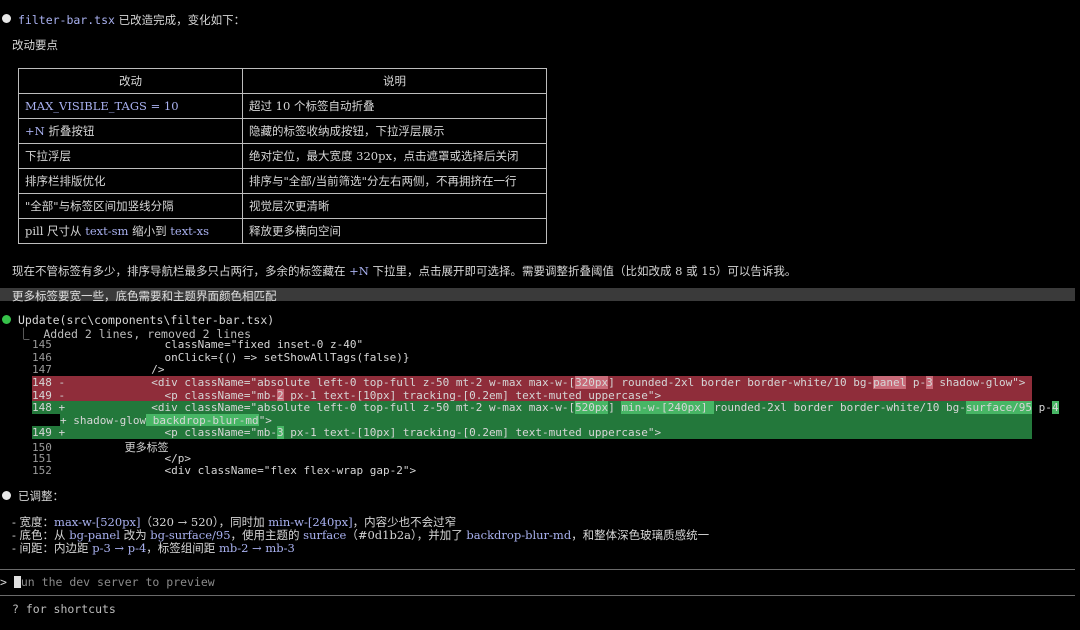 Image resolution: width=1080 pixels, height=630 pixels. I want to click on table-cell: "全部"与标签区间加竖线分隔, so click(130, 206).